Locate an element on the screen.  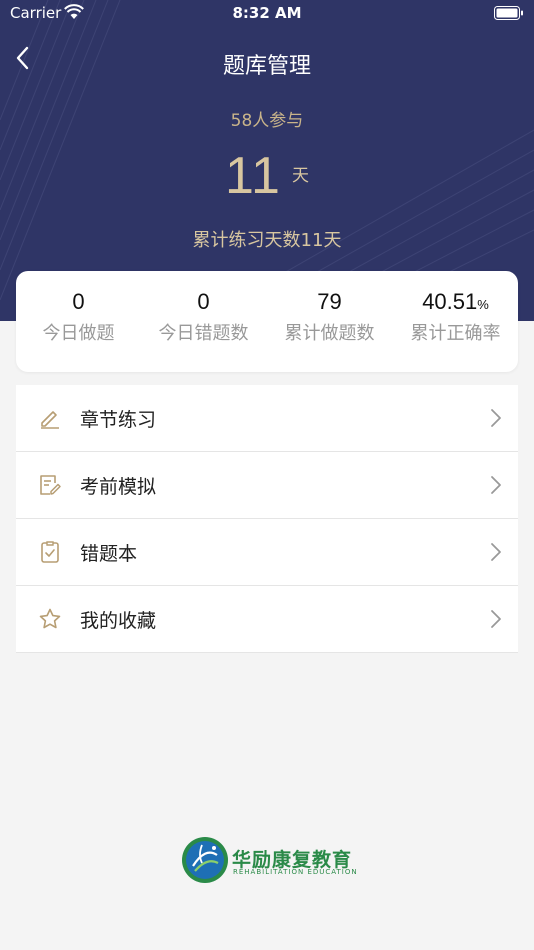
brand-logo: 华励康复教育 REHABILITATION EDUCATION is located at coordinates (270, 860).